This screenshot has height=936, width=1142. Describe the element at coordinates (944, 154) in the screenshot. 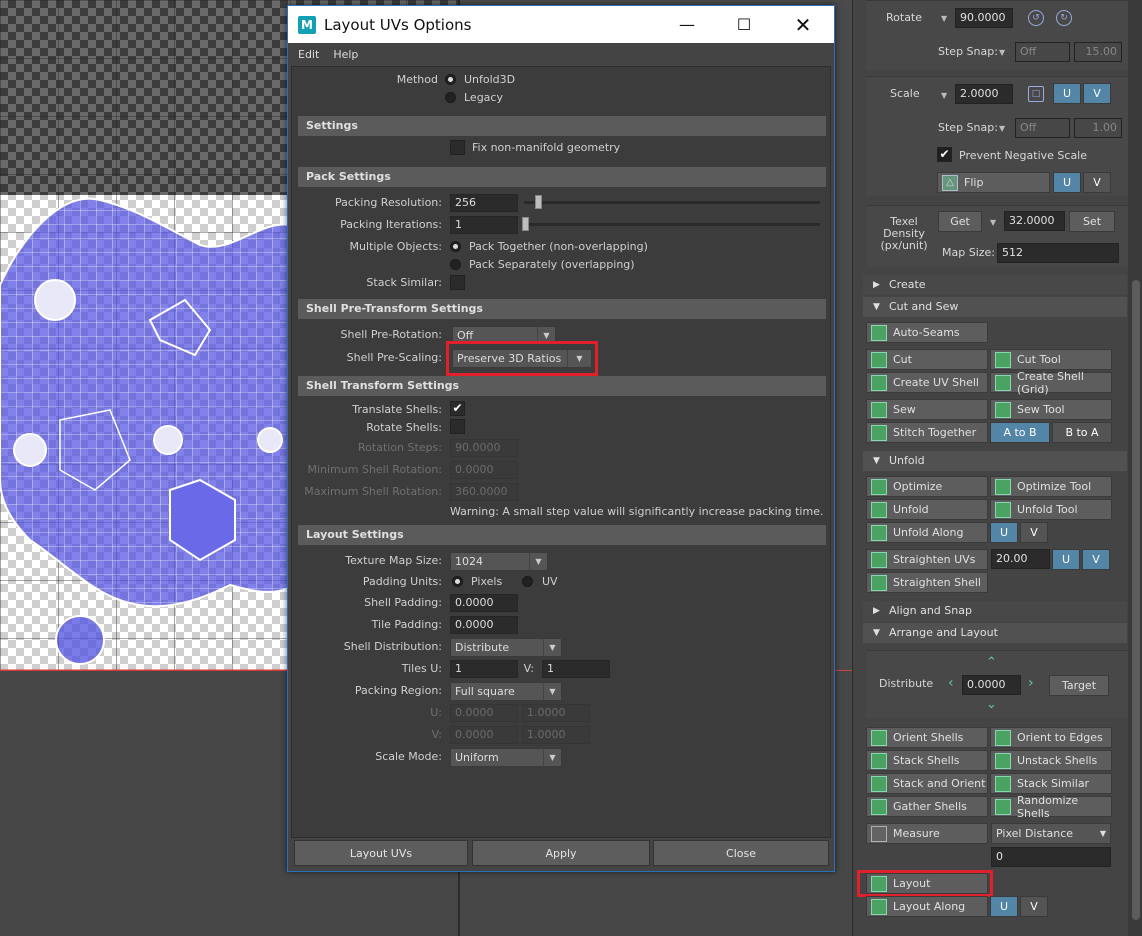

I see `prevent-negative-scale-checkbox: ✔` at that location.